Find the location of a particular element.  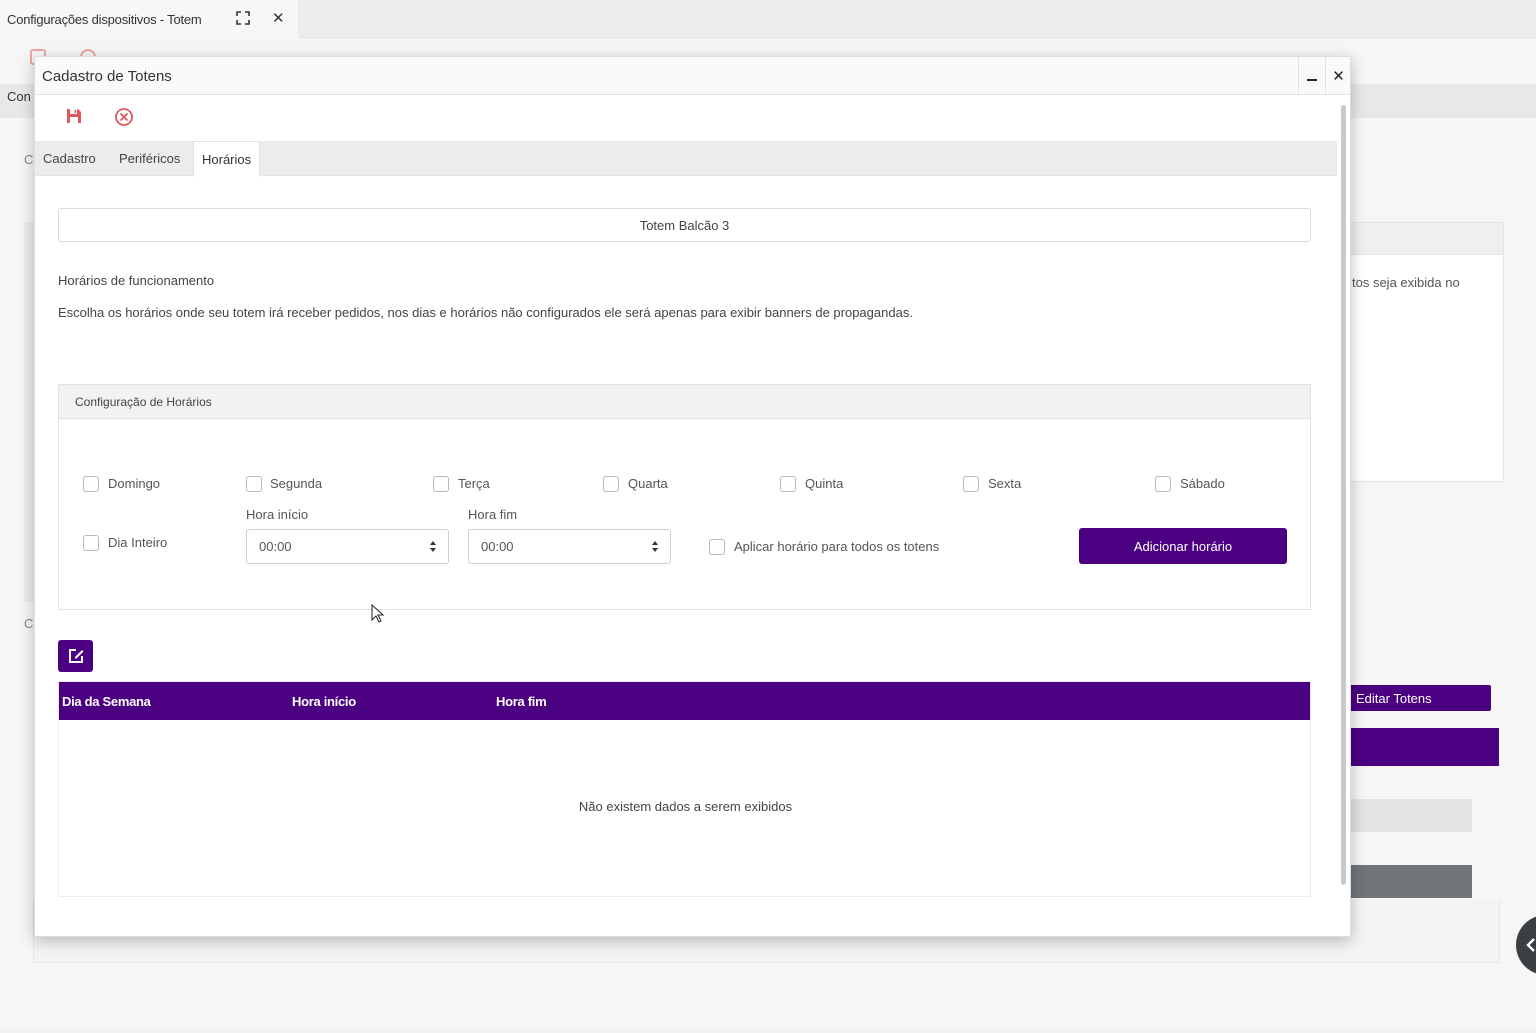

background-panel is located at coordinates (1422, 352).